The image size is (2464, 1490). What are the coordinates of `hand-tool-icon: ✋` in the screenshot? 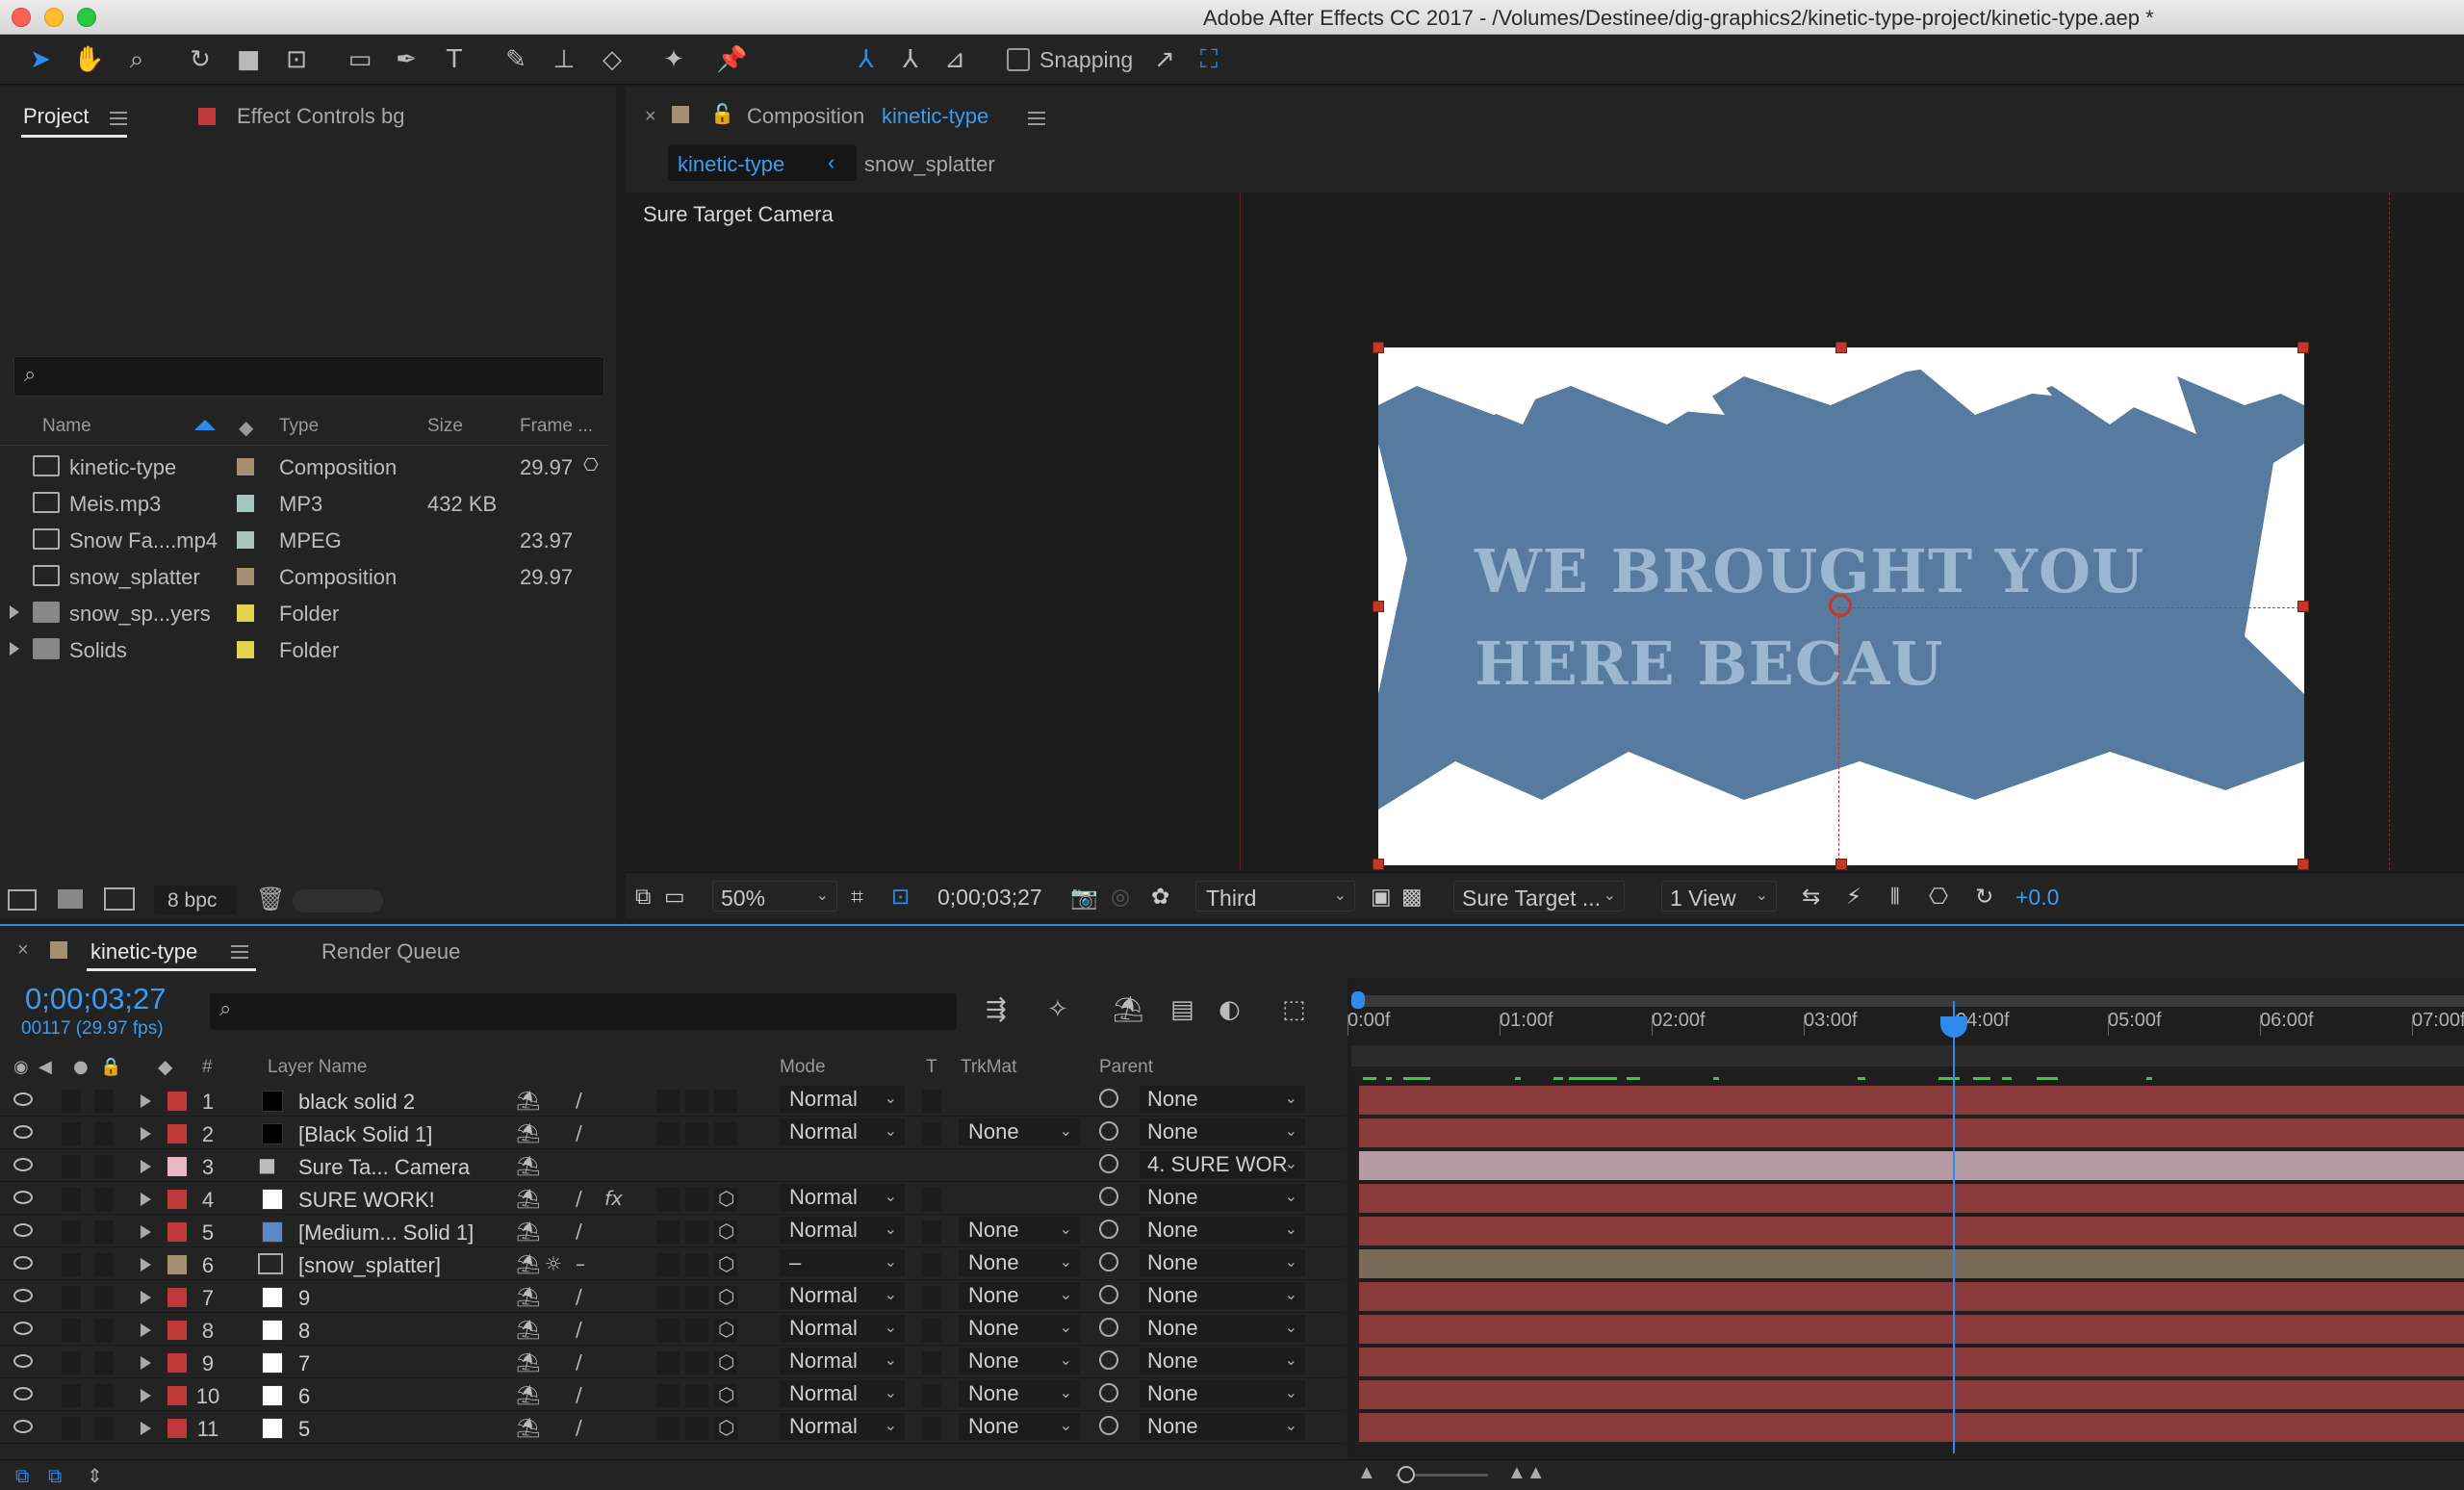 It's located at (88, 59).